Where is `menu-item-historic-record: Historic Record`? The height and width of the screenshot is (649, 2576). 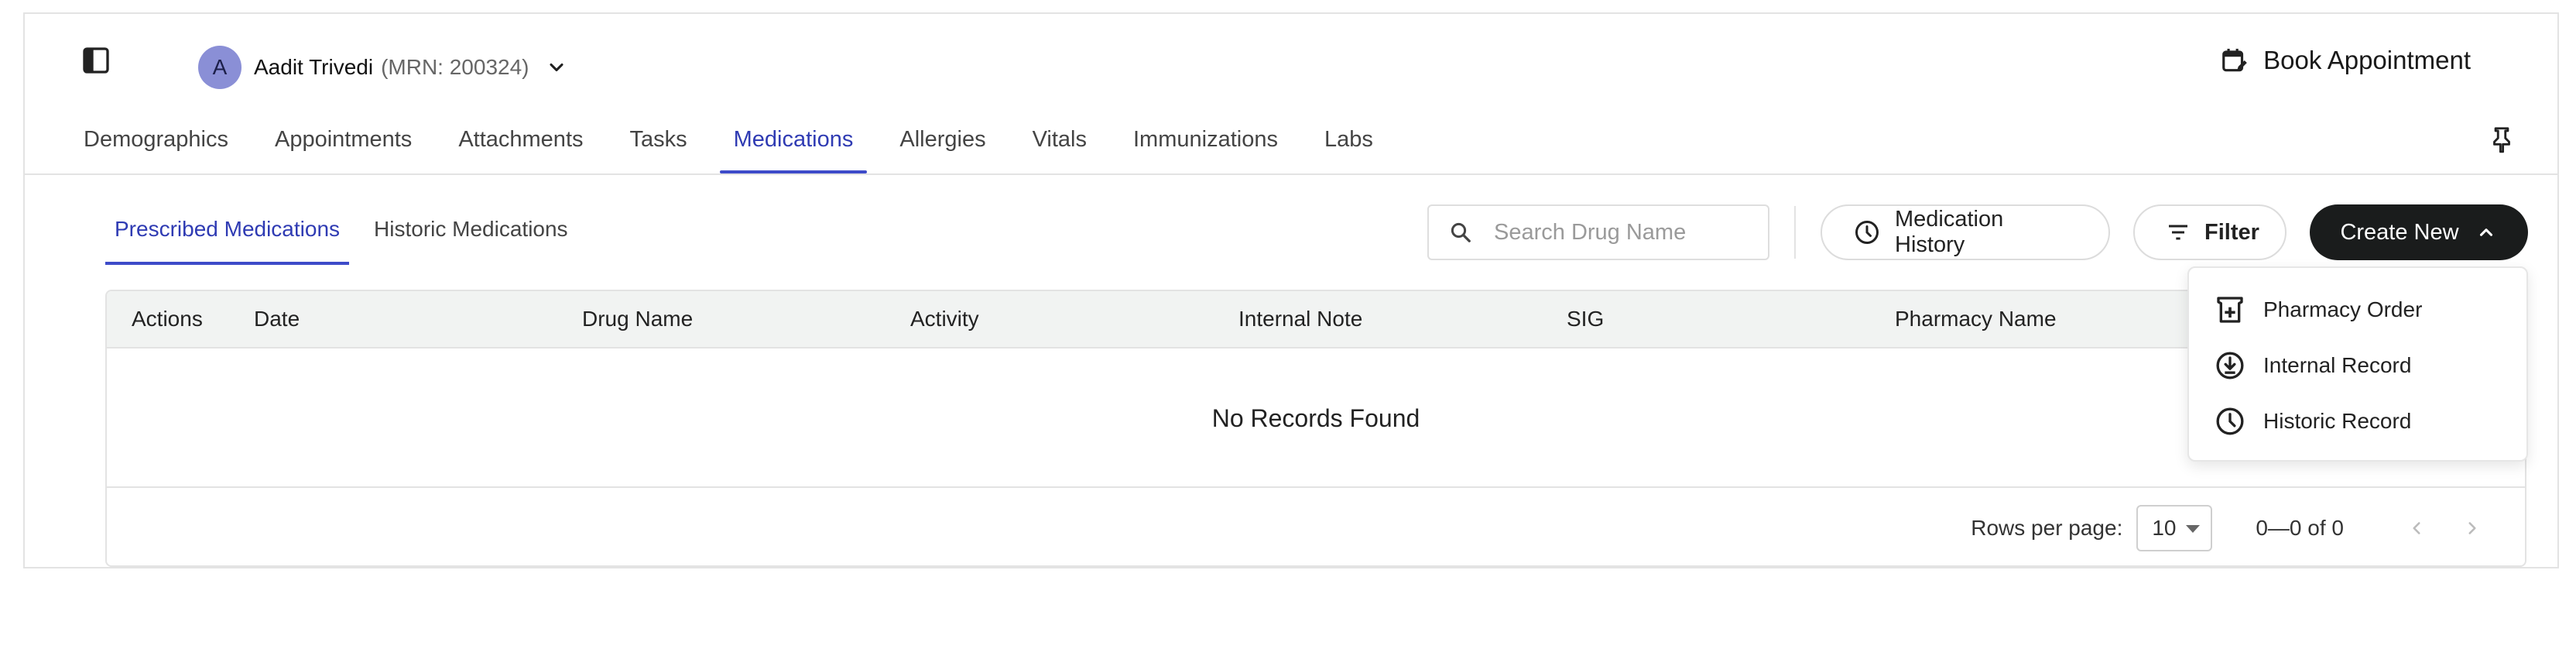 menu-item-historic-record: Historic Record is located at coordinates (2357, 421).